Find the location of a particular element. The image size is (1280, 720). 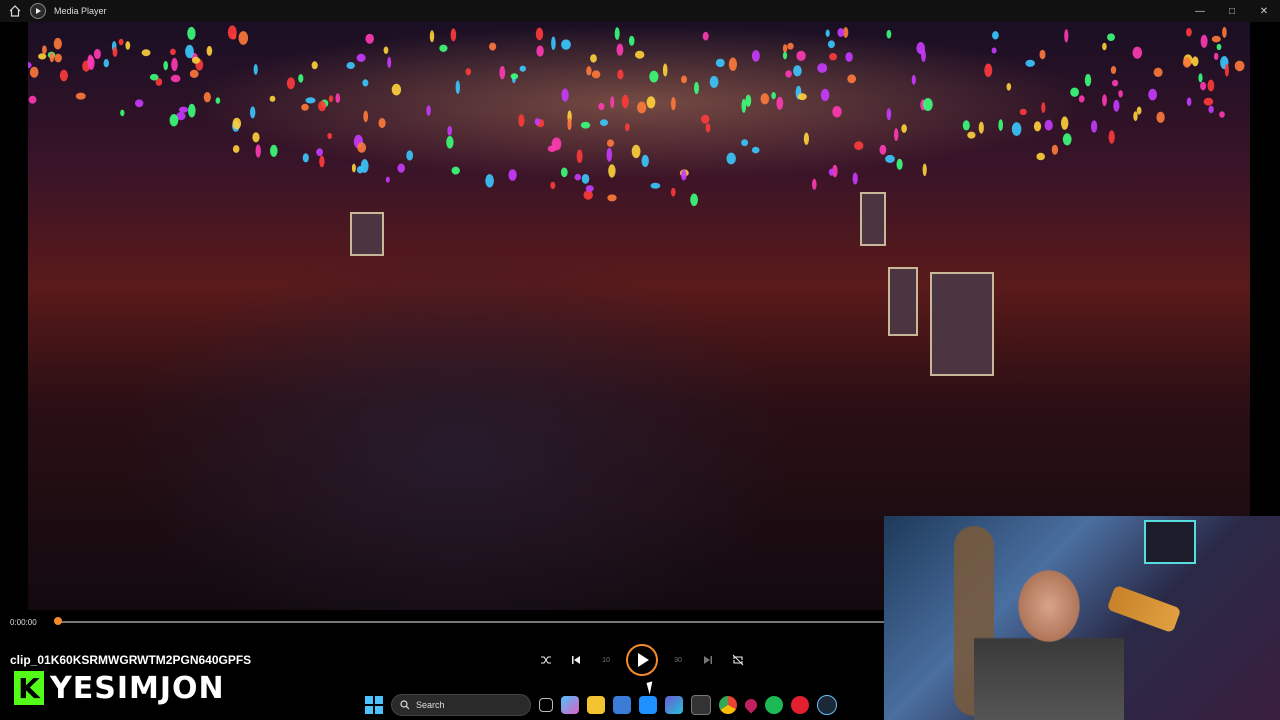

task-view-icon is located at coordinates (546, 705).